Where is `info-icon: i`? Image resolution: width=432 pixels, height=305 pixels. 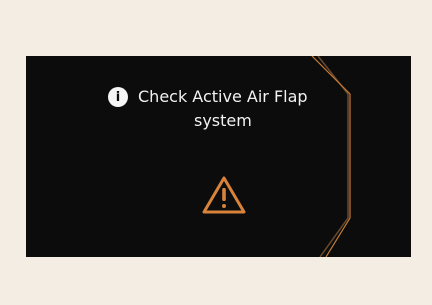
info-icon: i is located at coordinates (118, 97).